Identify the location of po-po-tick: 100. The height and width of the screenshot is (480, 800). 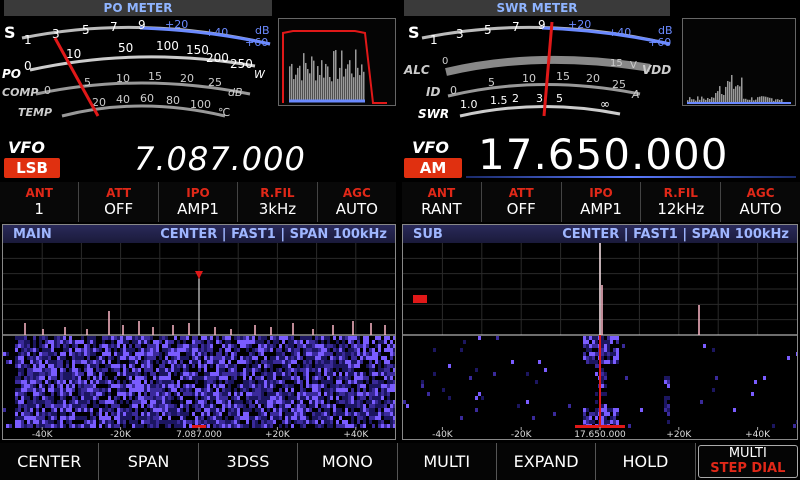
(167, 46).